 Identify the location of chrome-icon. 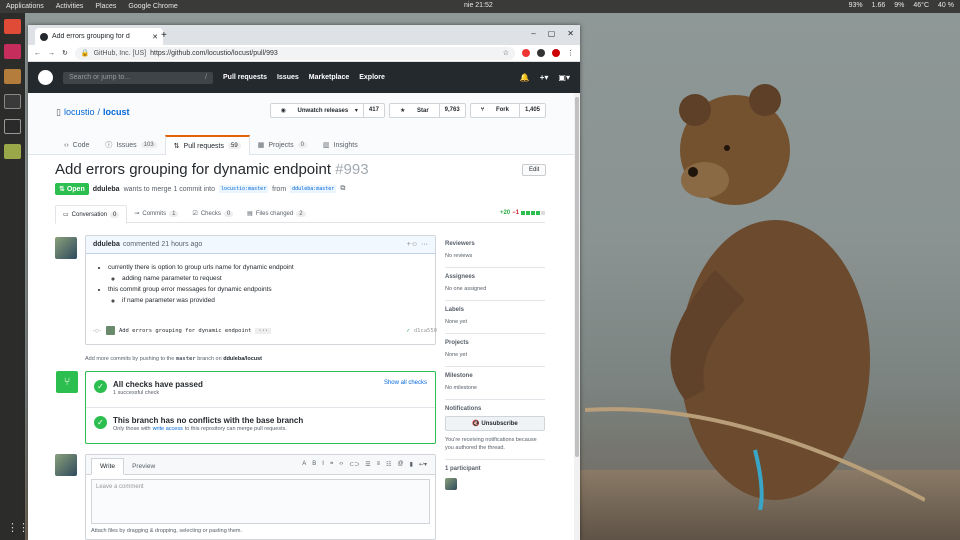
(12, 26).